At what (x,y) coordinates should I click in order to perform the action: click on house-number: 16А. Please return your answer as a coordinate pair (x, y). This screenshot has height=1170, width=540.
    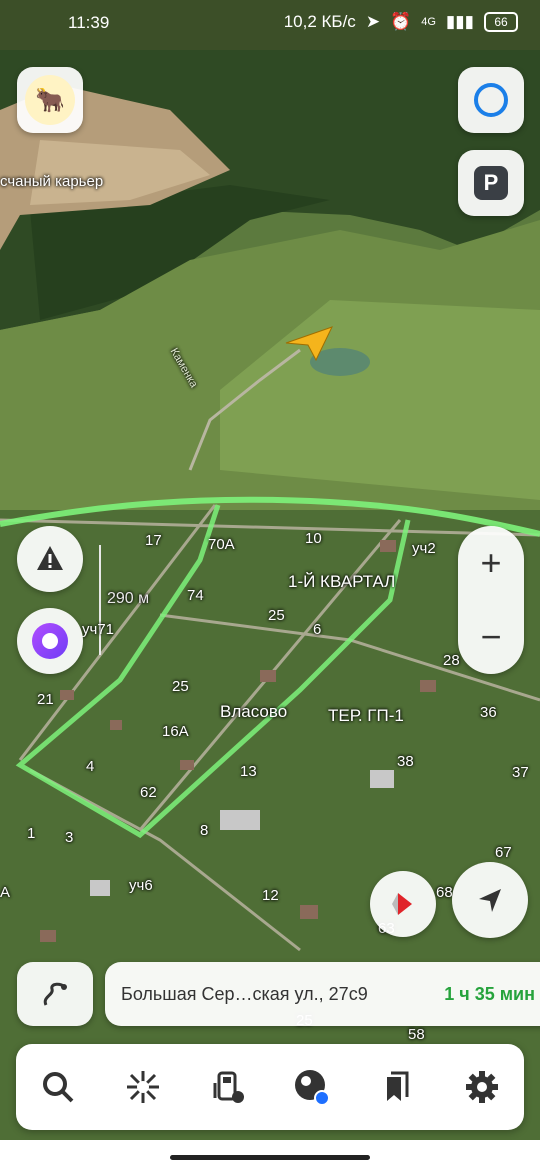
    Looking at the image, I should click on (175, 731).